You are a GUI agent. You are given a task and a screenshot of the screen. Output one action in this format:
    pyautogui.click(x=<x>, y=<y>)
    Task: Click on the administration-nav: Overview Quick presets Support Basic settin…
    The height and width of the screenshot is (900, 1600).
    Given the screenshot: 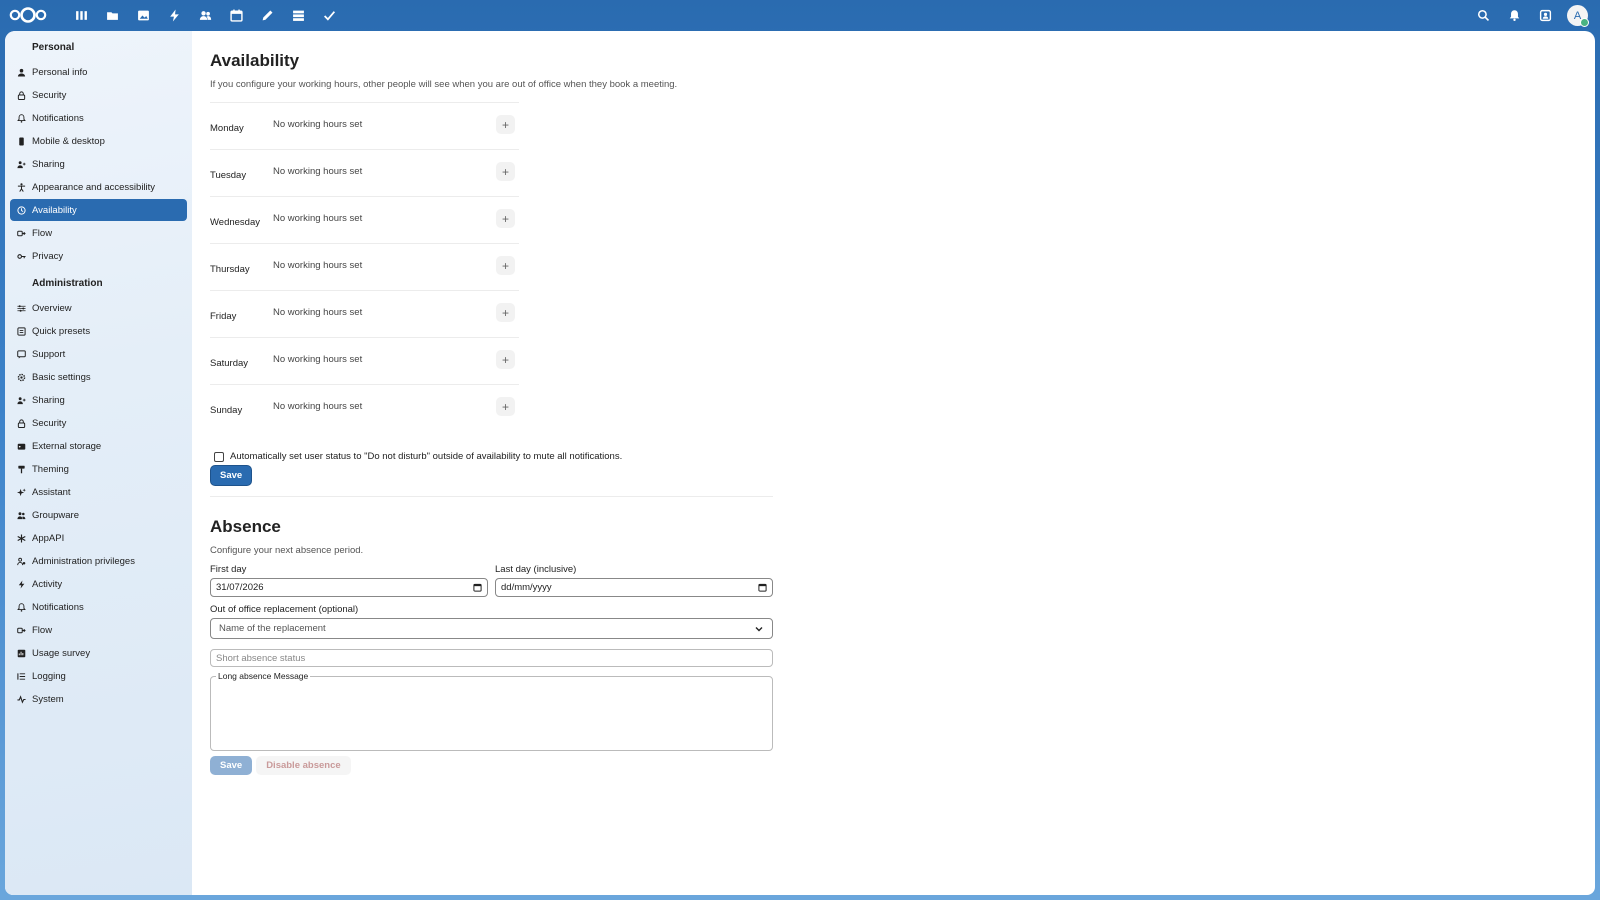 What is the action you would take?
    pyautogui.click(x=98, y=503)
    